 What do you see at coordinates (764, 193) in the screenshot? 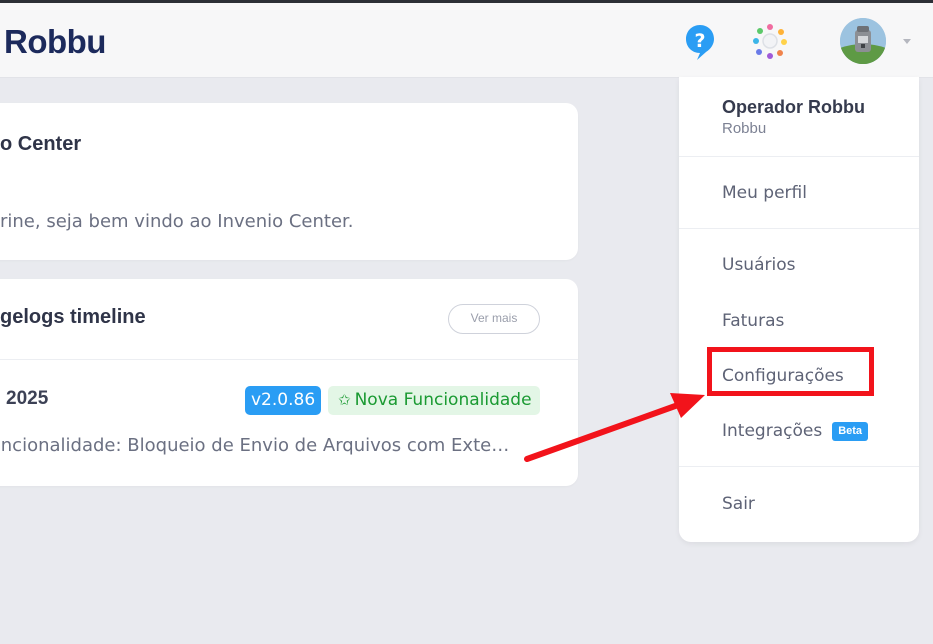
I see `menu-item-meu-perfil: Meu perfil` at bounding box center [764, 193].